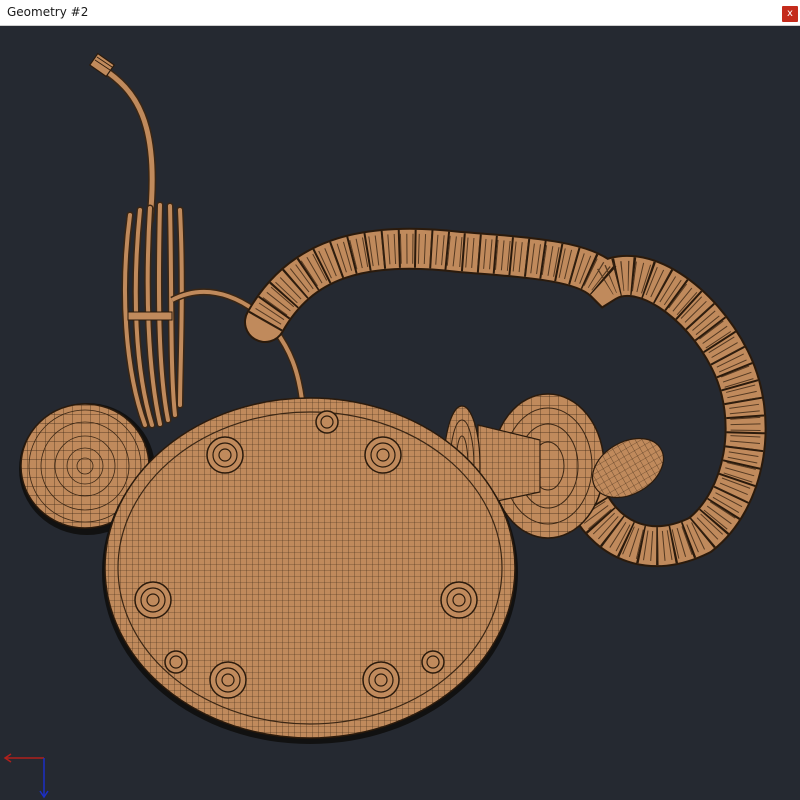 This screenshot has height=800, width=800. What do you see at coordinates (48, 12) in the screenshot?
I see `window-title: Geometry #2` at bounding box center [48, 12].